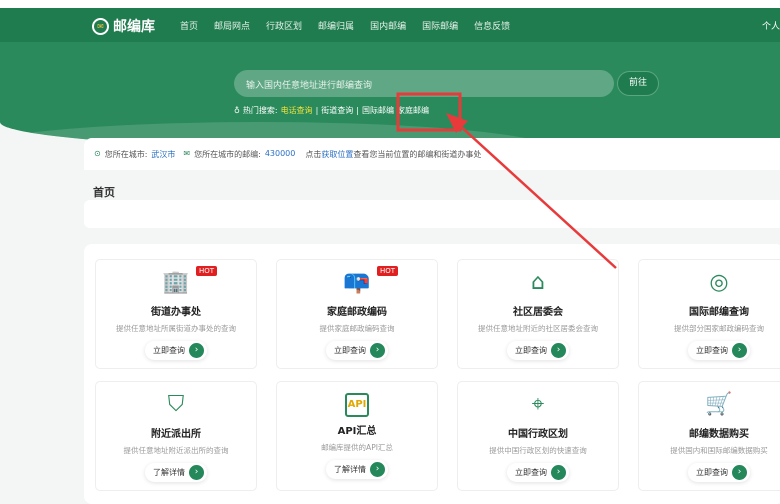 This screenshot has height=504, width=780. I want to click on annotation-arrow, so click(537, 196).